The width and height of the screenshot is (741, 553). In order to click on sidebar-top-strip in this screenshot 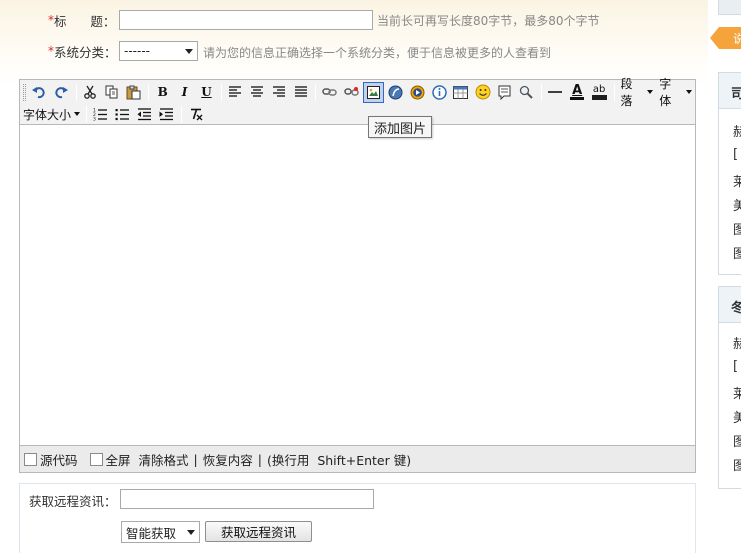, I will do `click(729, 7)`.